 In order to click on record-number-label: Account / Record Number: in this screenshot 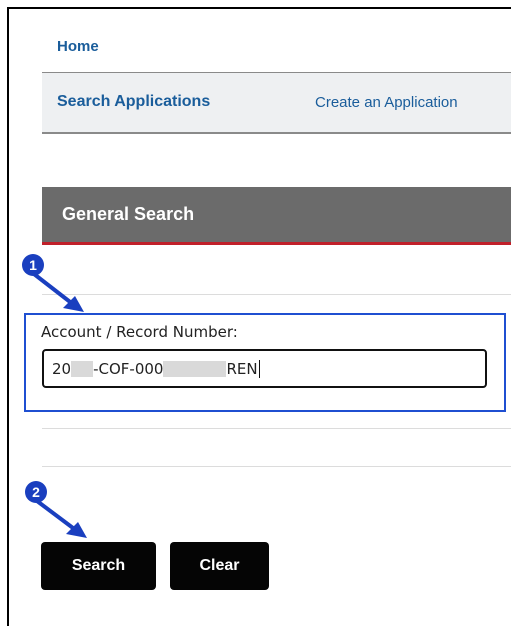, I will do `click(139, 332)`.